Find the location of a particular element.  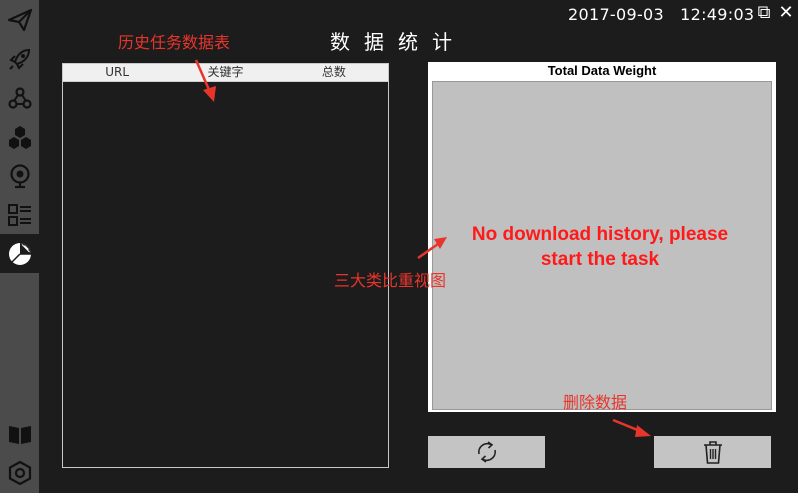

paper-plane-icon is located at coordinates (19, 19).